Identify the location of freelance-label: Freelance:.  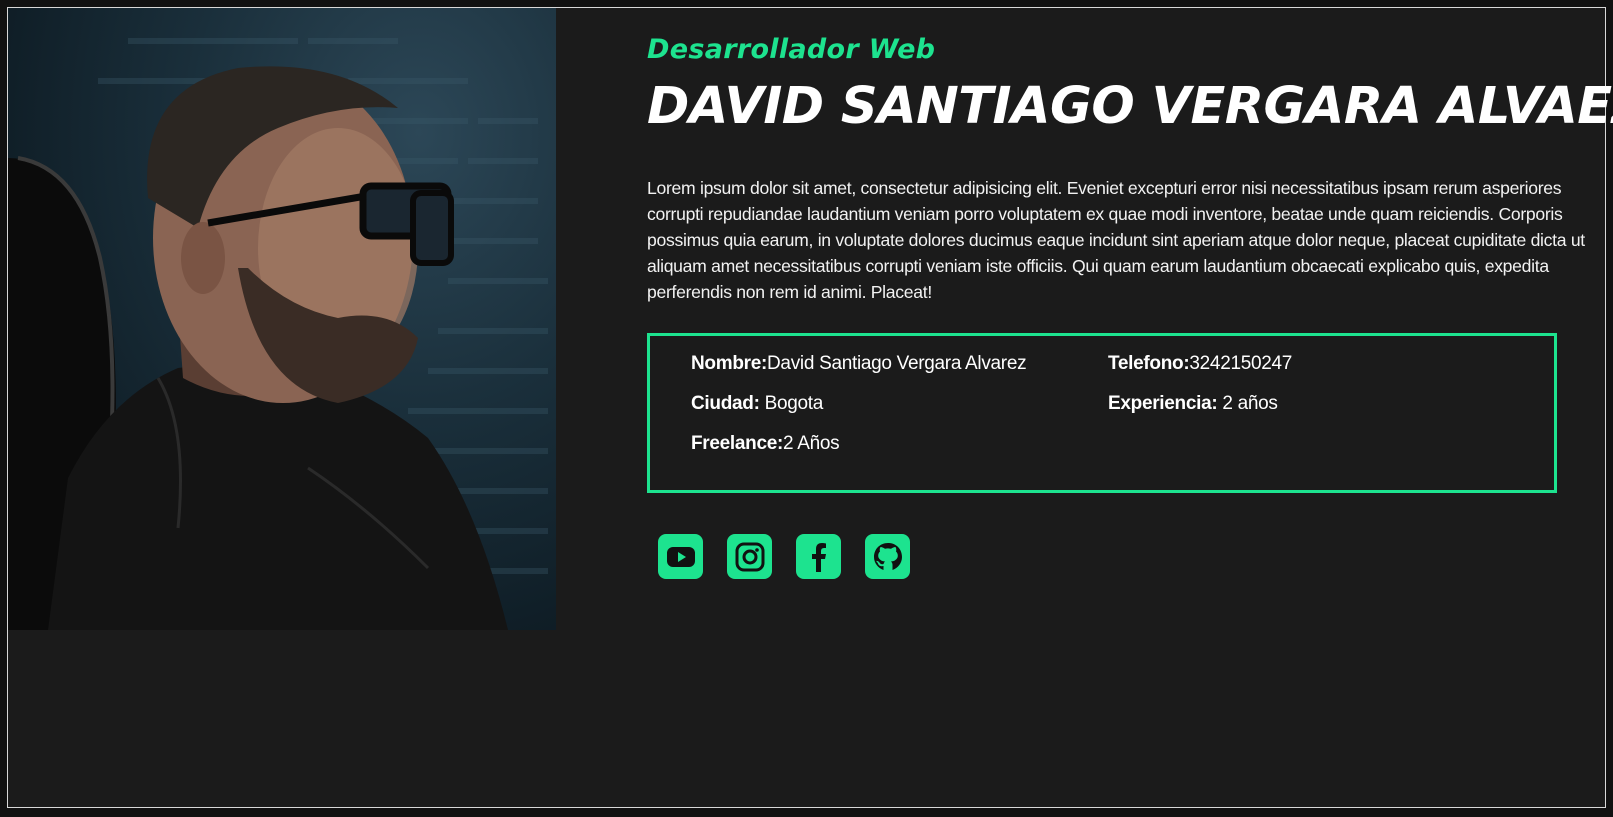
(737, 443).